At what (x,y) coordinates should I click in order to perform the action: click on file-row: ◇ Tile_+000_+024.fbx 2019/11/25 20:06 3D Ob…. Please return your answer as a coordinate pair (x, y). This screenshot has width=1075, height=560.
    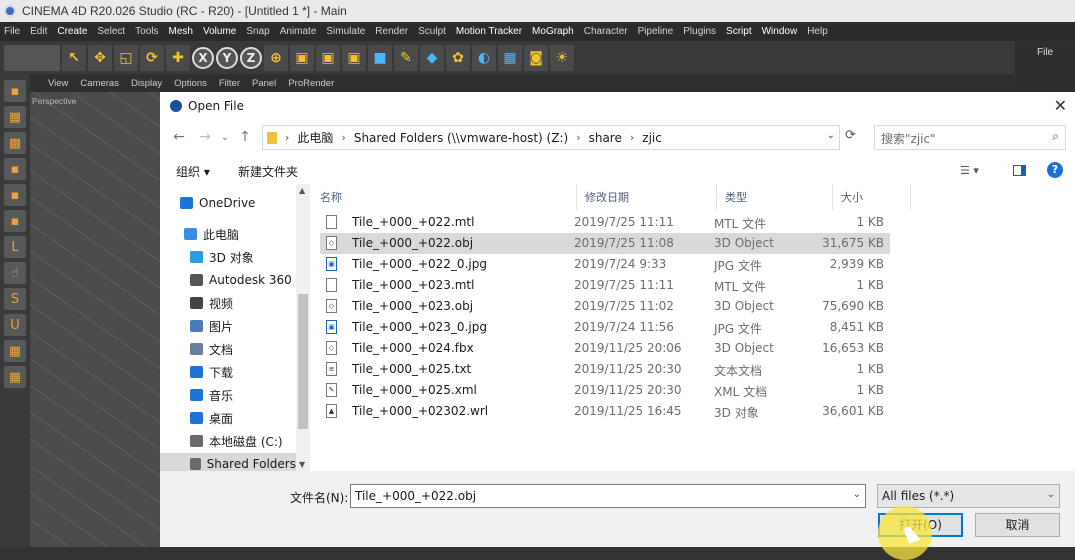
    Looking at the image, I should click on (605, 348).